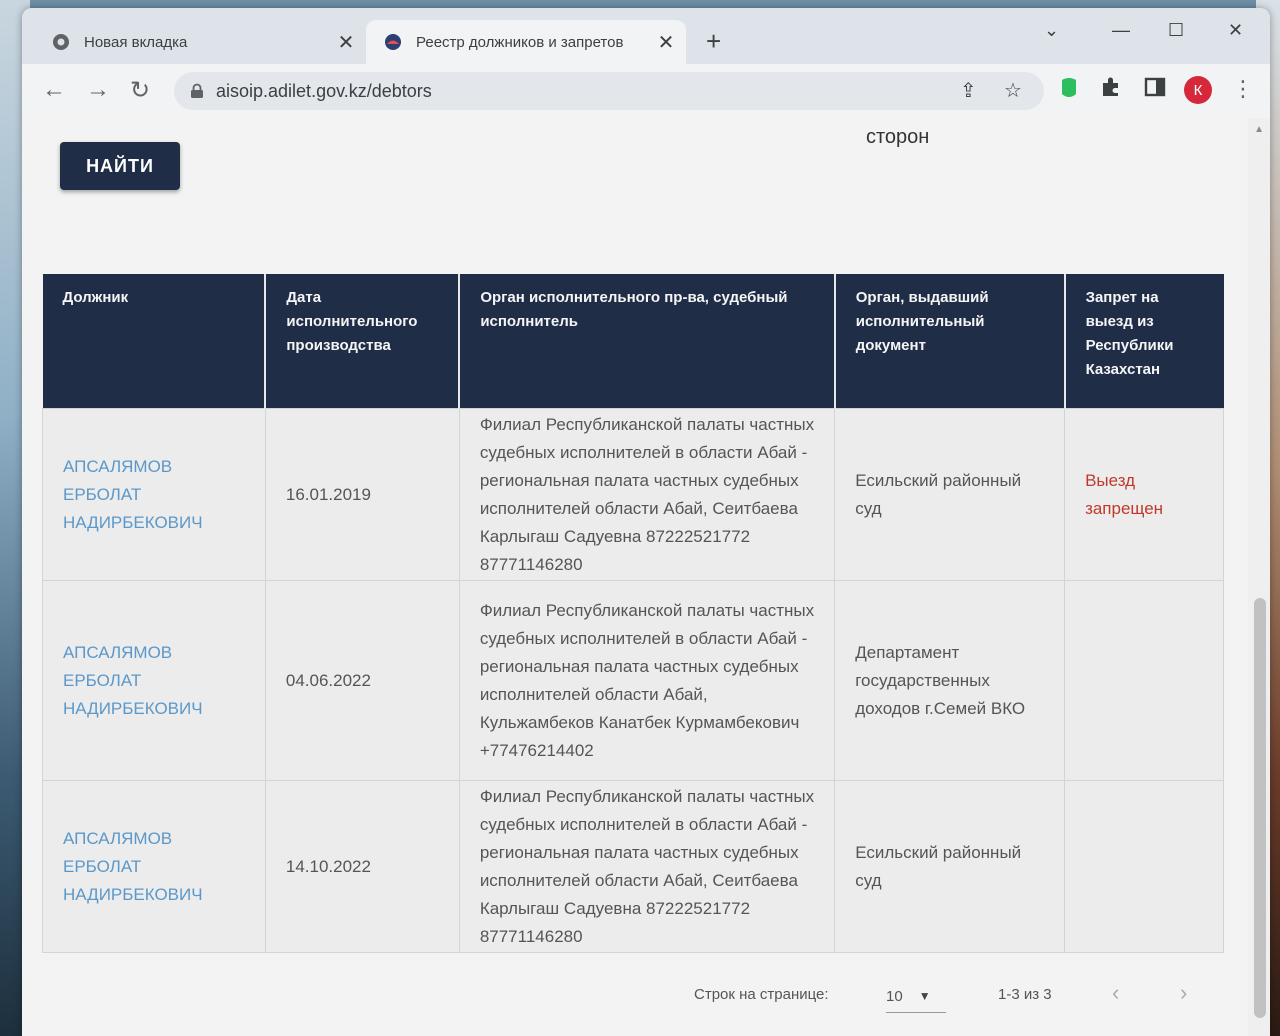 This screenshot has height=1036, width=1280. Describe the element at coordinates (154, 341) in the screenshot. I see `column-header-debtor: Должник` at that location.